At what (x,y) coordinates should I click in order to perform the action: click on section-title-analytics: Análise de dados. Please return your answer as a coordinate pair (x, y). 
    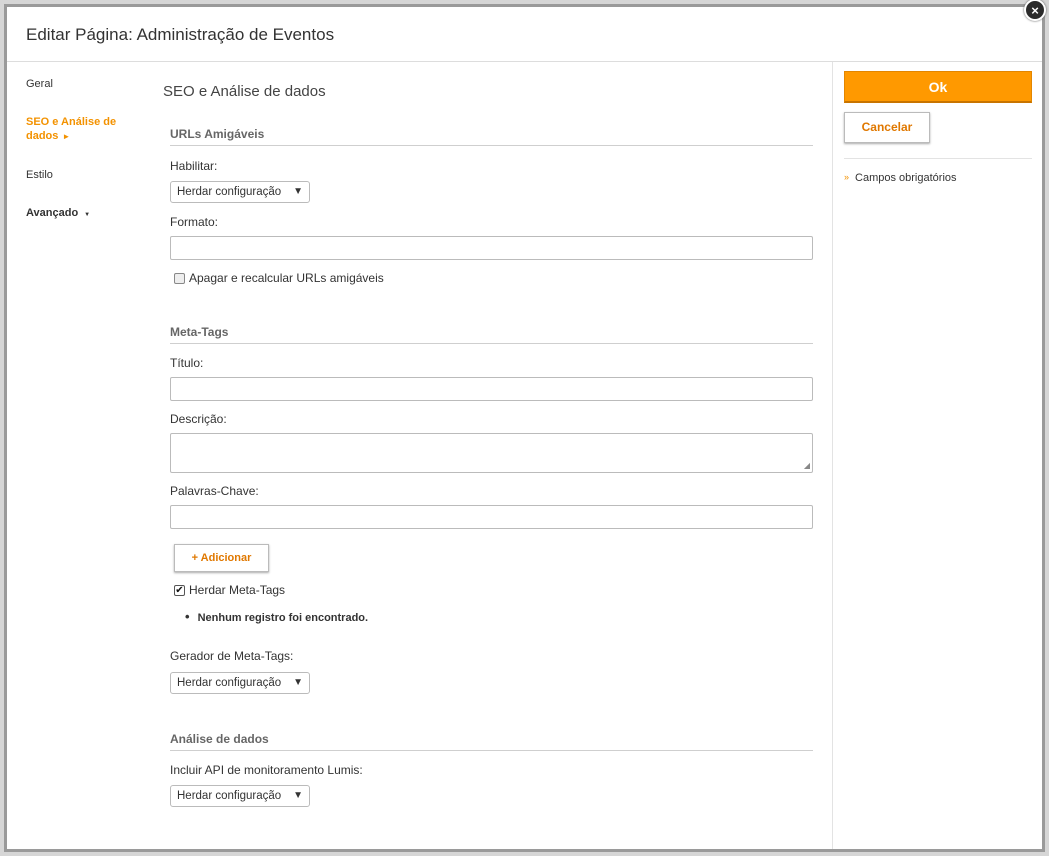
    Looking at the image, I should click on (491, 741).